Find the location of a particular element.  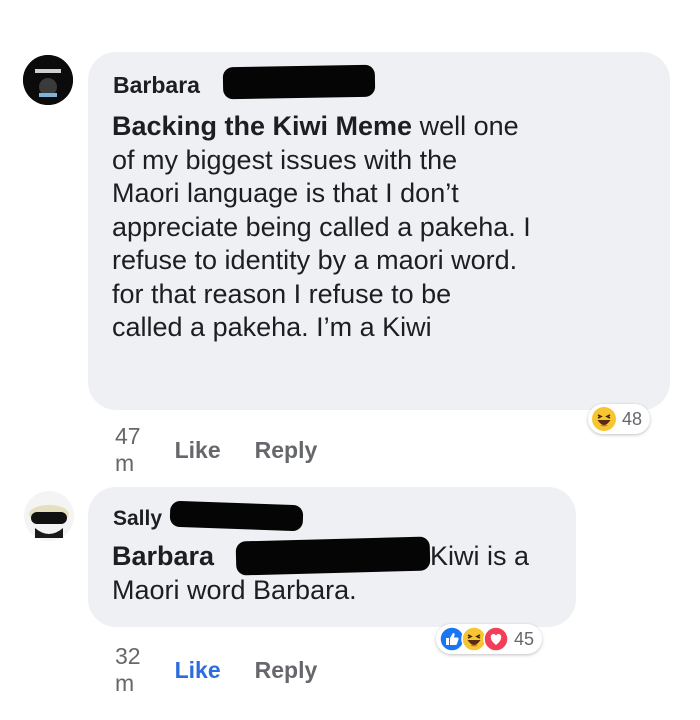

love-icon is located at coordinates (496, 639).